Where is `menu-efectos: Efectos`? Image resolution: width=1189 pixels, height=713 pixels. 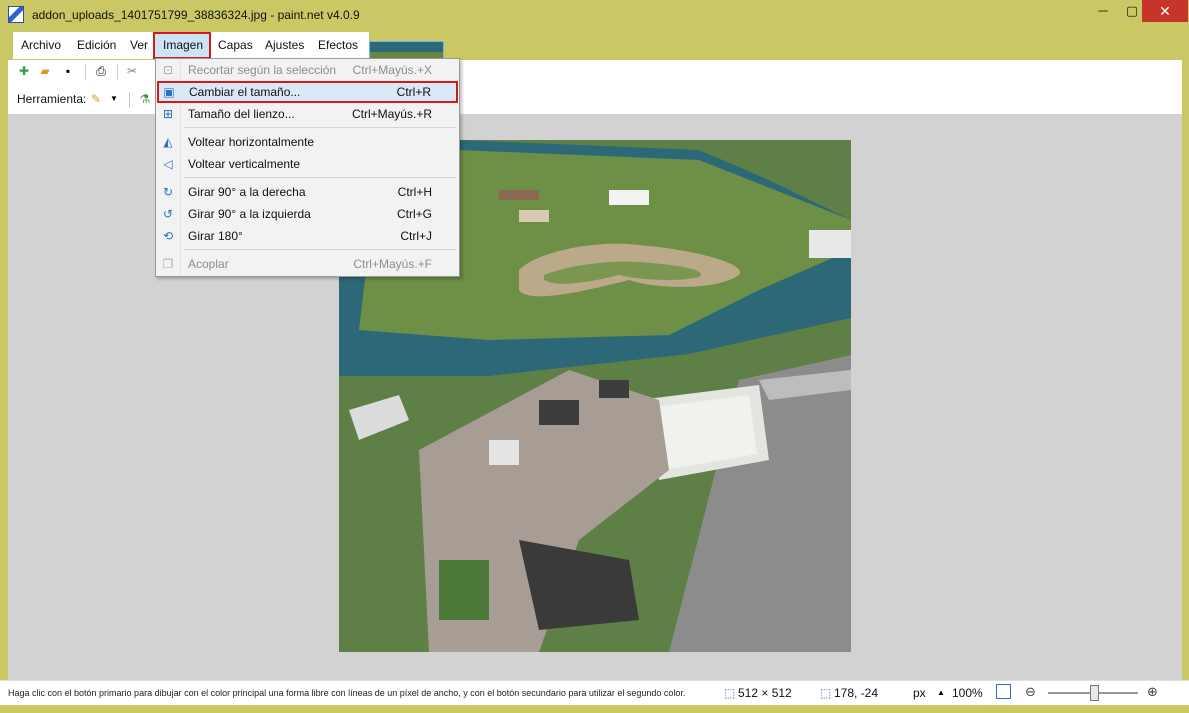
menu-efectos: Efectos is located at coordinates (338, 45).